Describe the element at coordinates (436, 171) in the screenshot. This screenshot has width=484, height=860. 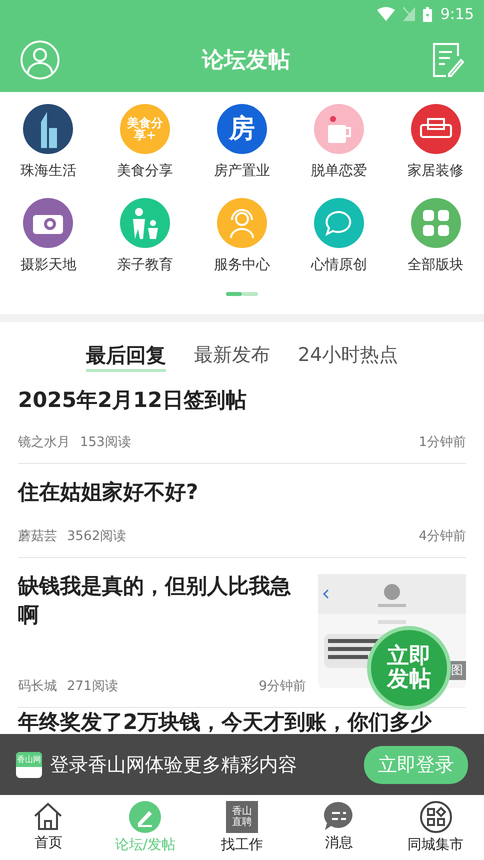
I see `category-name: 家居装修` at that location.